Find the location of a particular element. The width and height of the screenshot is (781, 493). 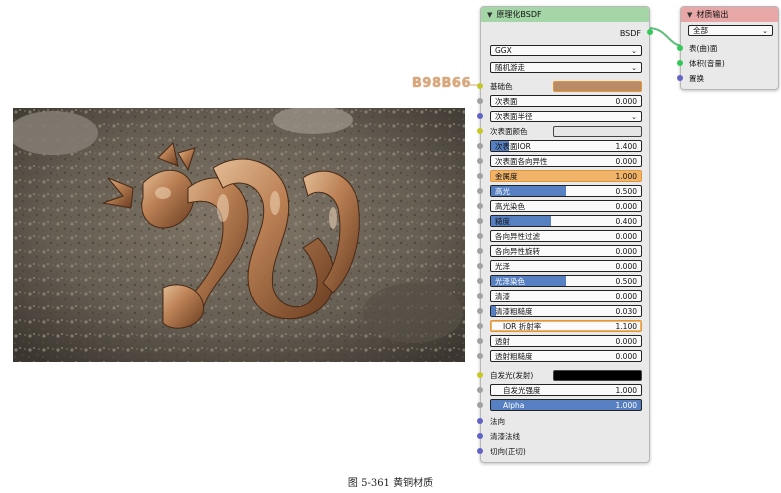

slider-label: 次表面IOR is located at coordinates (513, 146).